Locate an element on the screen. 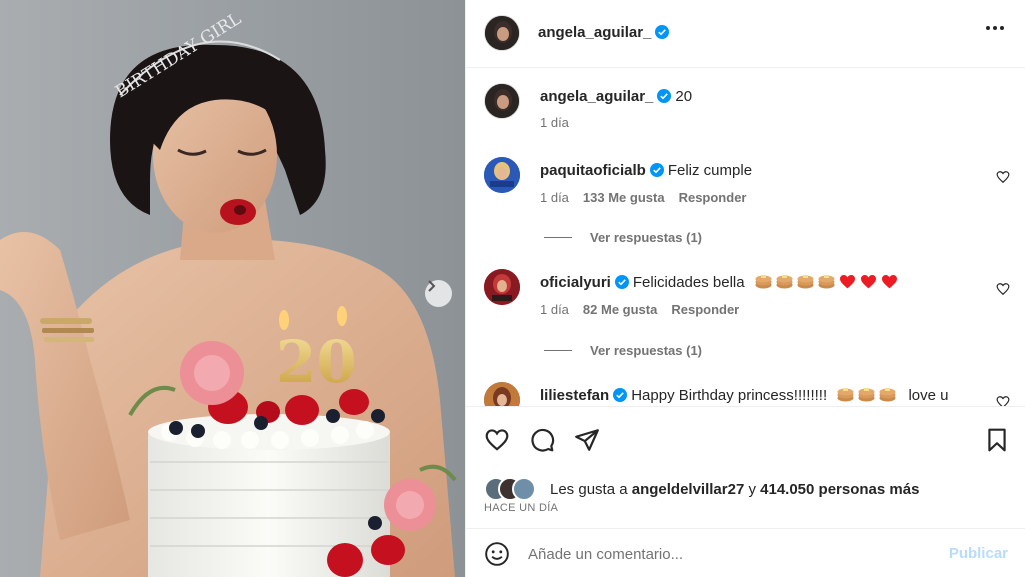 This screenshot has height=577, width=1025. more-options-button is located at coordinates (995, 28).